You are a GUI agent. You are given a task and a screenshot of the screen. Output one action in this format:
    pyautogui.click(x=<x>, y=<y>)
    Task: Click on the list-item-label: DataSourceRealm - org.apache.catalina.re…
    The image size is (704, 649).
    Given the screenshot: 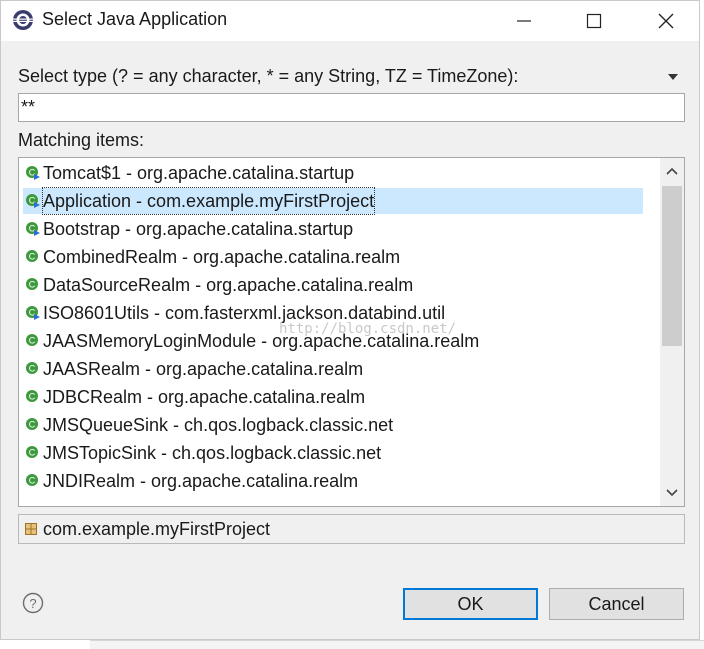 What is the action you would take?
    pyautogui.click(x=228, y=285)
    